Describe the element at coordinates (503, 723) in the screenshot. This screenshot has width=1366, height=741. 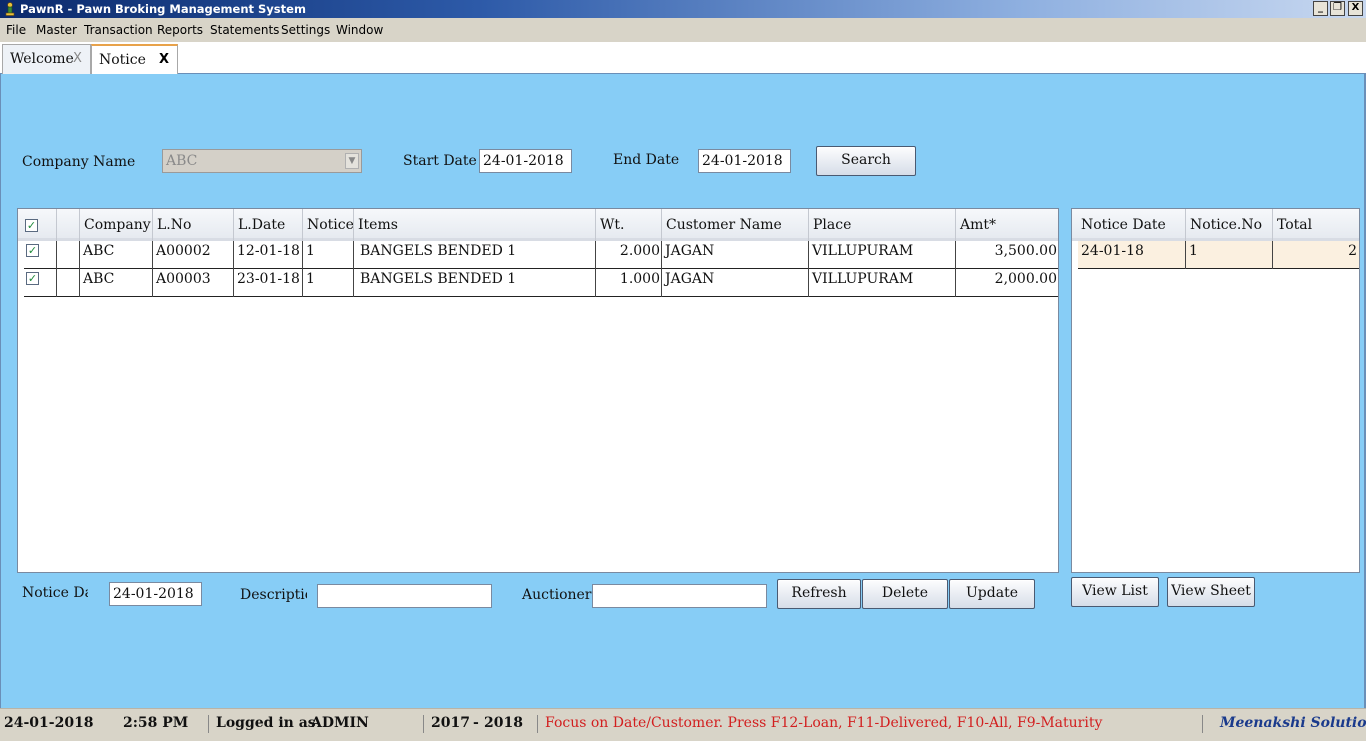
I see `status-year-to: 2018` at that location.